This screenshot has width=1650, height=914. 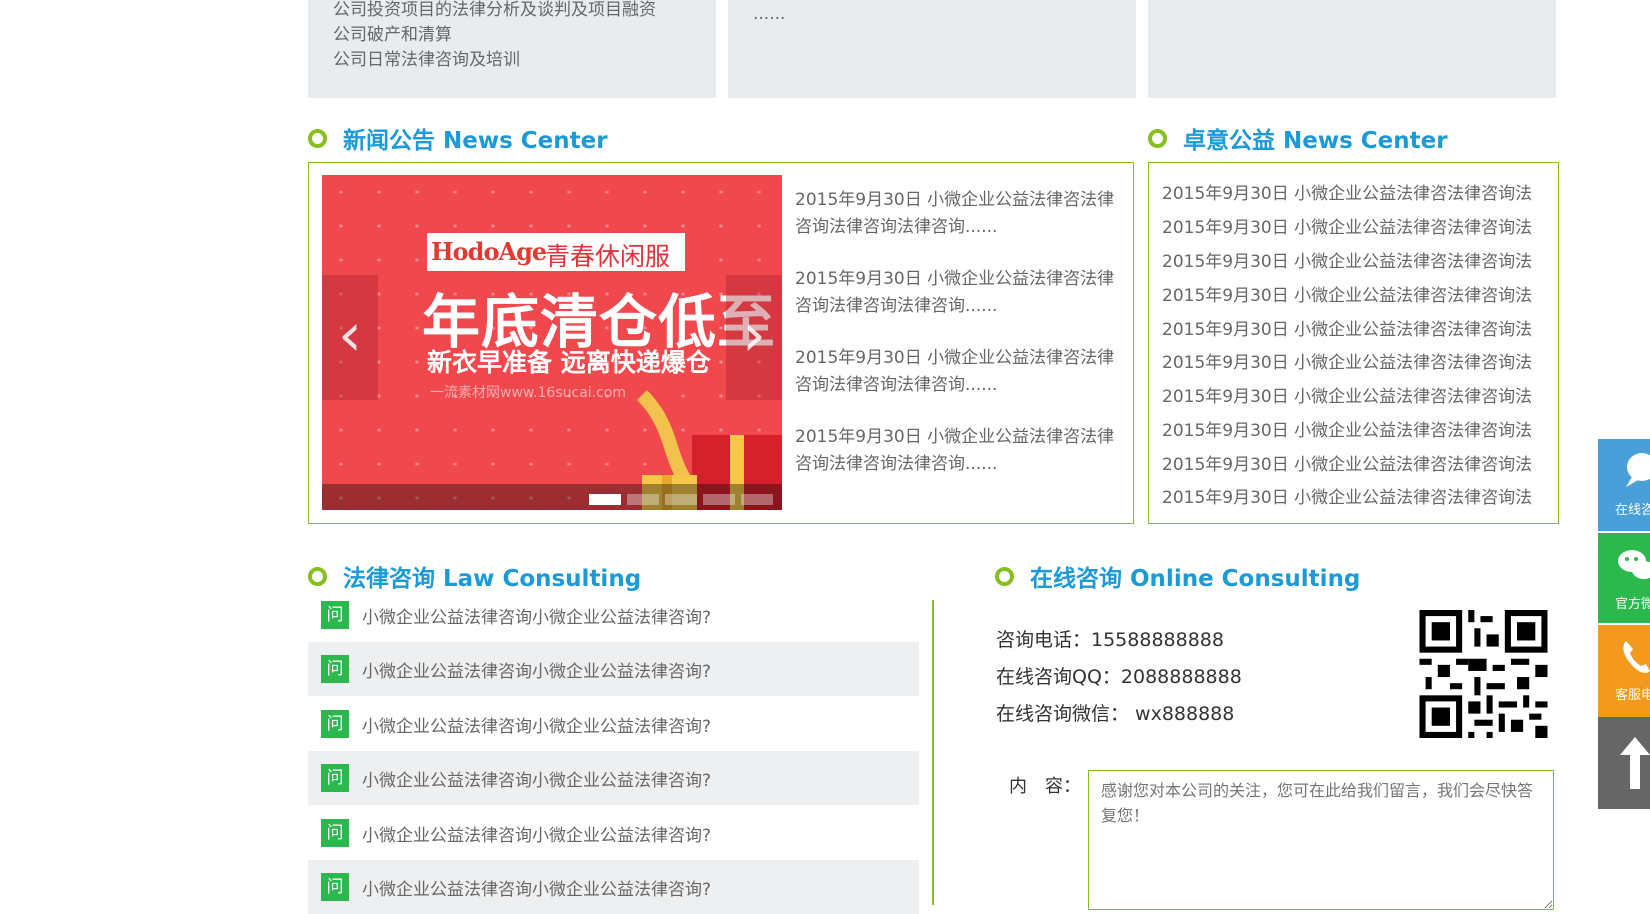 I want to click on wechat-icon, so click(x=1634, y=564).